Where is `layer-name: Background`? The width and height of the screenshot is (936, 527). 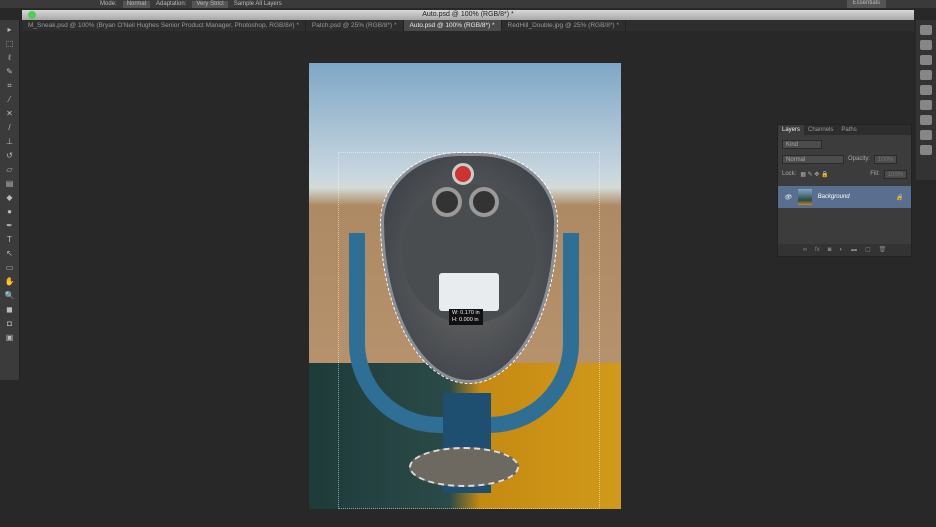 layer-name: Background is located at coordinates (833, 197).